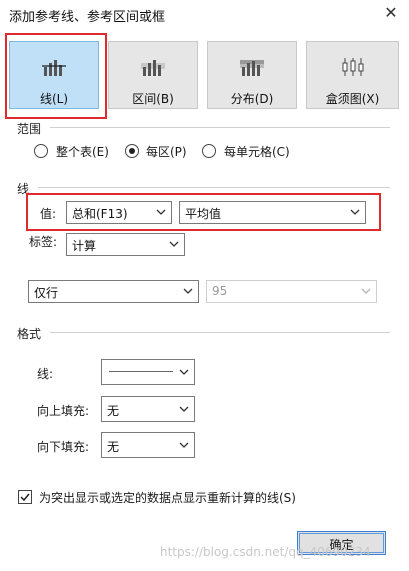  Describe the element at coordinates (132, 151) in the screenshot. I see `scope-per-pane-radio` at that location.